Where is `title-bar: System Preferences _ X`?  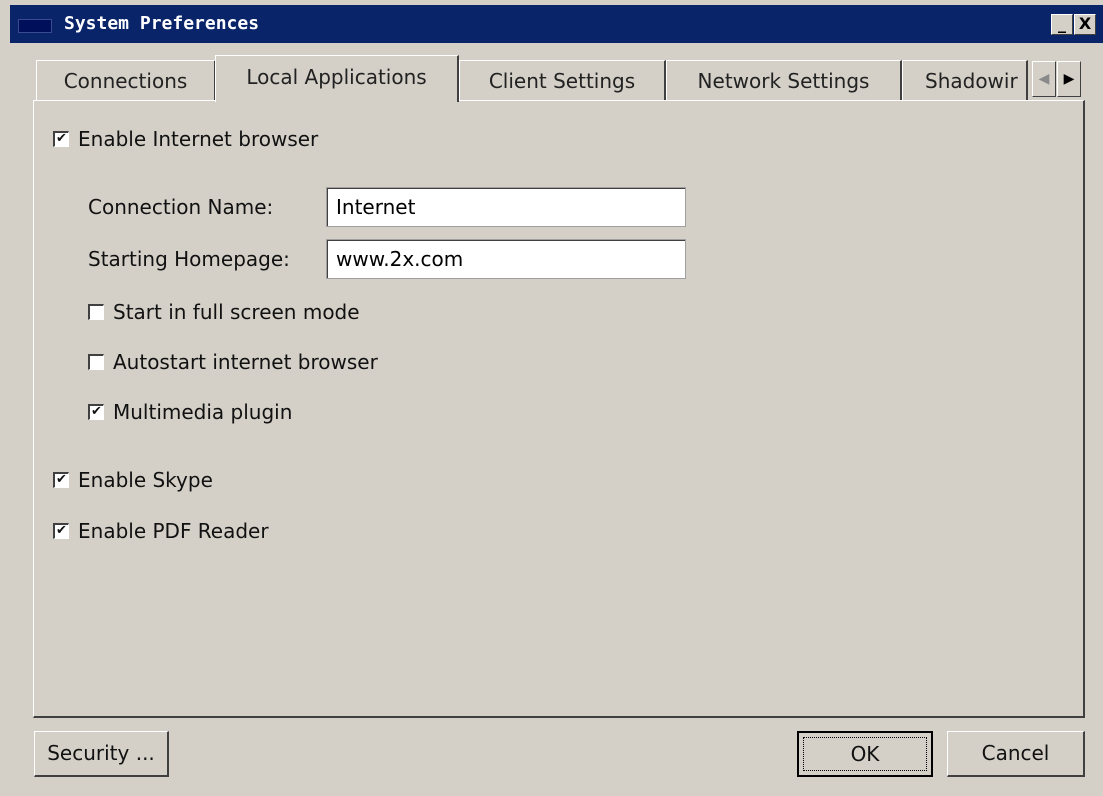 title-bar: System Preferences _ X is located at coordinates (556, 24).